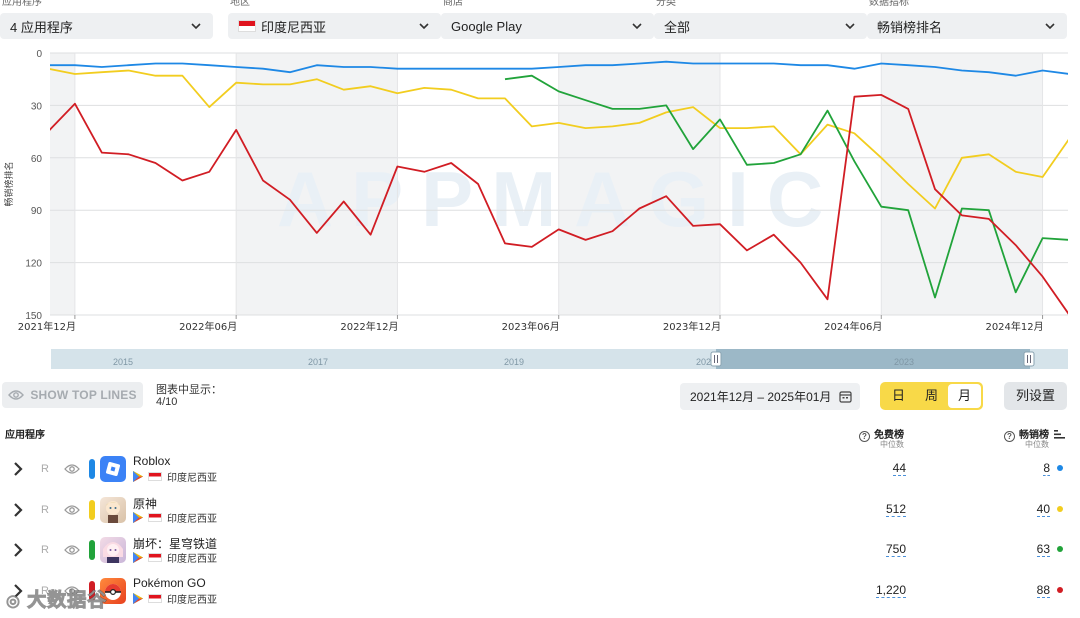 Image resolution: width=1080 pixels, height=618 pixels. Describe the element at coordinates (904, 362) in the screenshot. I see `navigator-year-label: 2023` at that location.